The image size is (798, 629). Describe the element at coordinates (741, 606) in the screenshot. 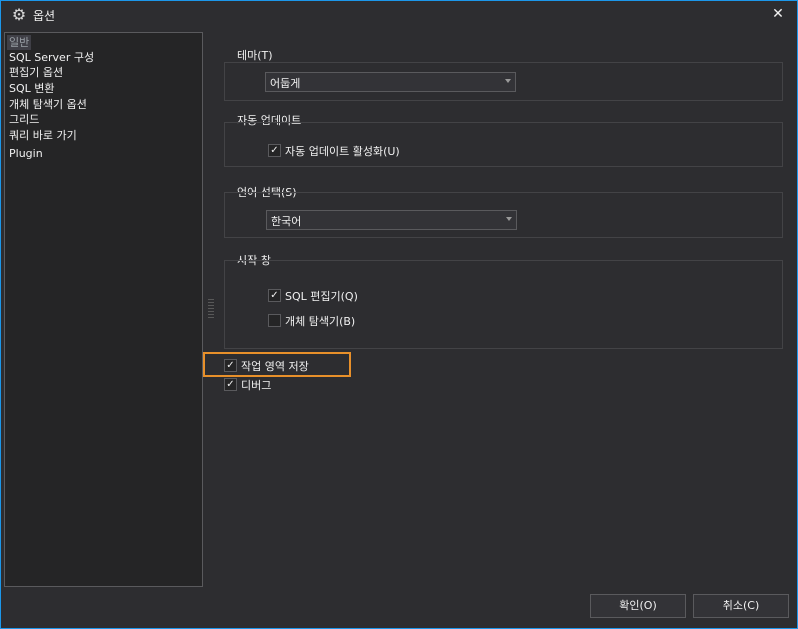

I see `cancel-button: 취소(C)` at that location.